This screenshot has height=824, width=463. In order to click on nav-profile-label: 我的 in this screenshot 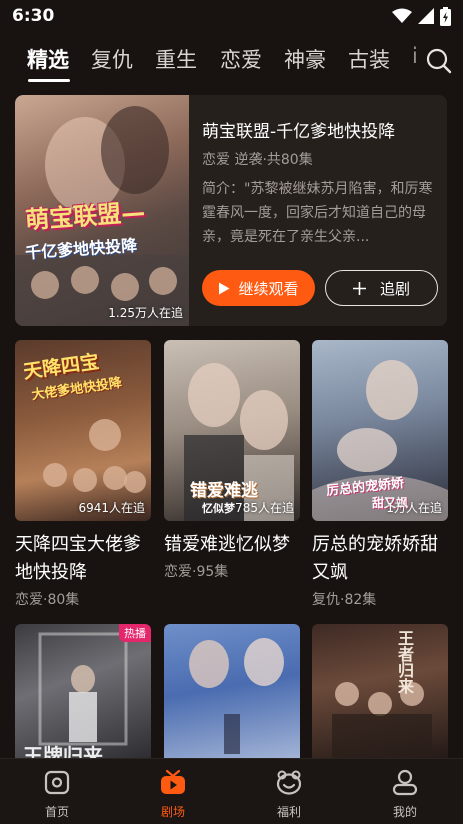, I will do `click(404, 812)`.